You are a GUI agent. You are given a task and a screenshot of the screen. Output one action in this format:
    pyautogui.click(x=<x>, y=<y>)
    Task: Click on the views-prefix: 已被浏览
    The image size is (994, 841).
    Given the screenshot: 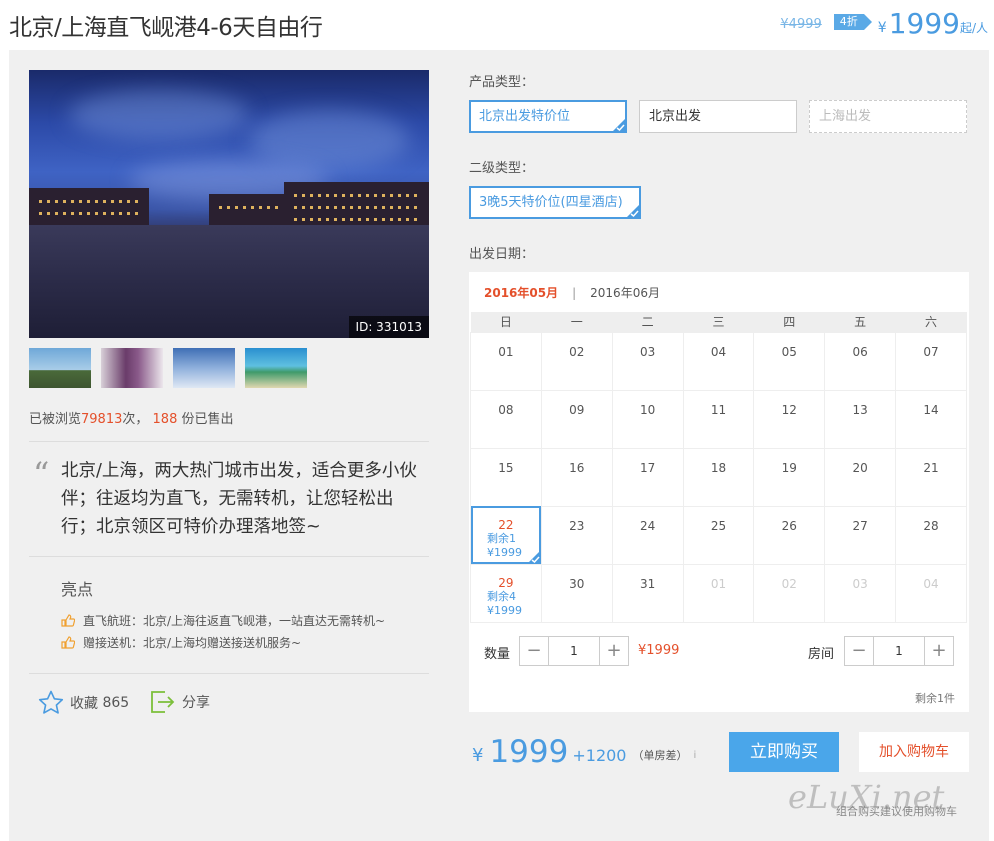 What is the action you would take?
    pyautogui.click(x=55, y=419)
    